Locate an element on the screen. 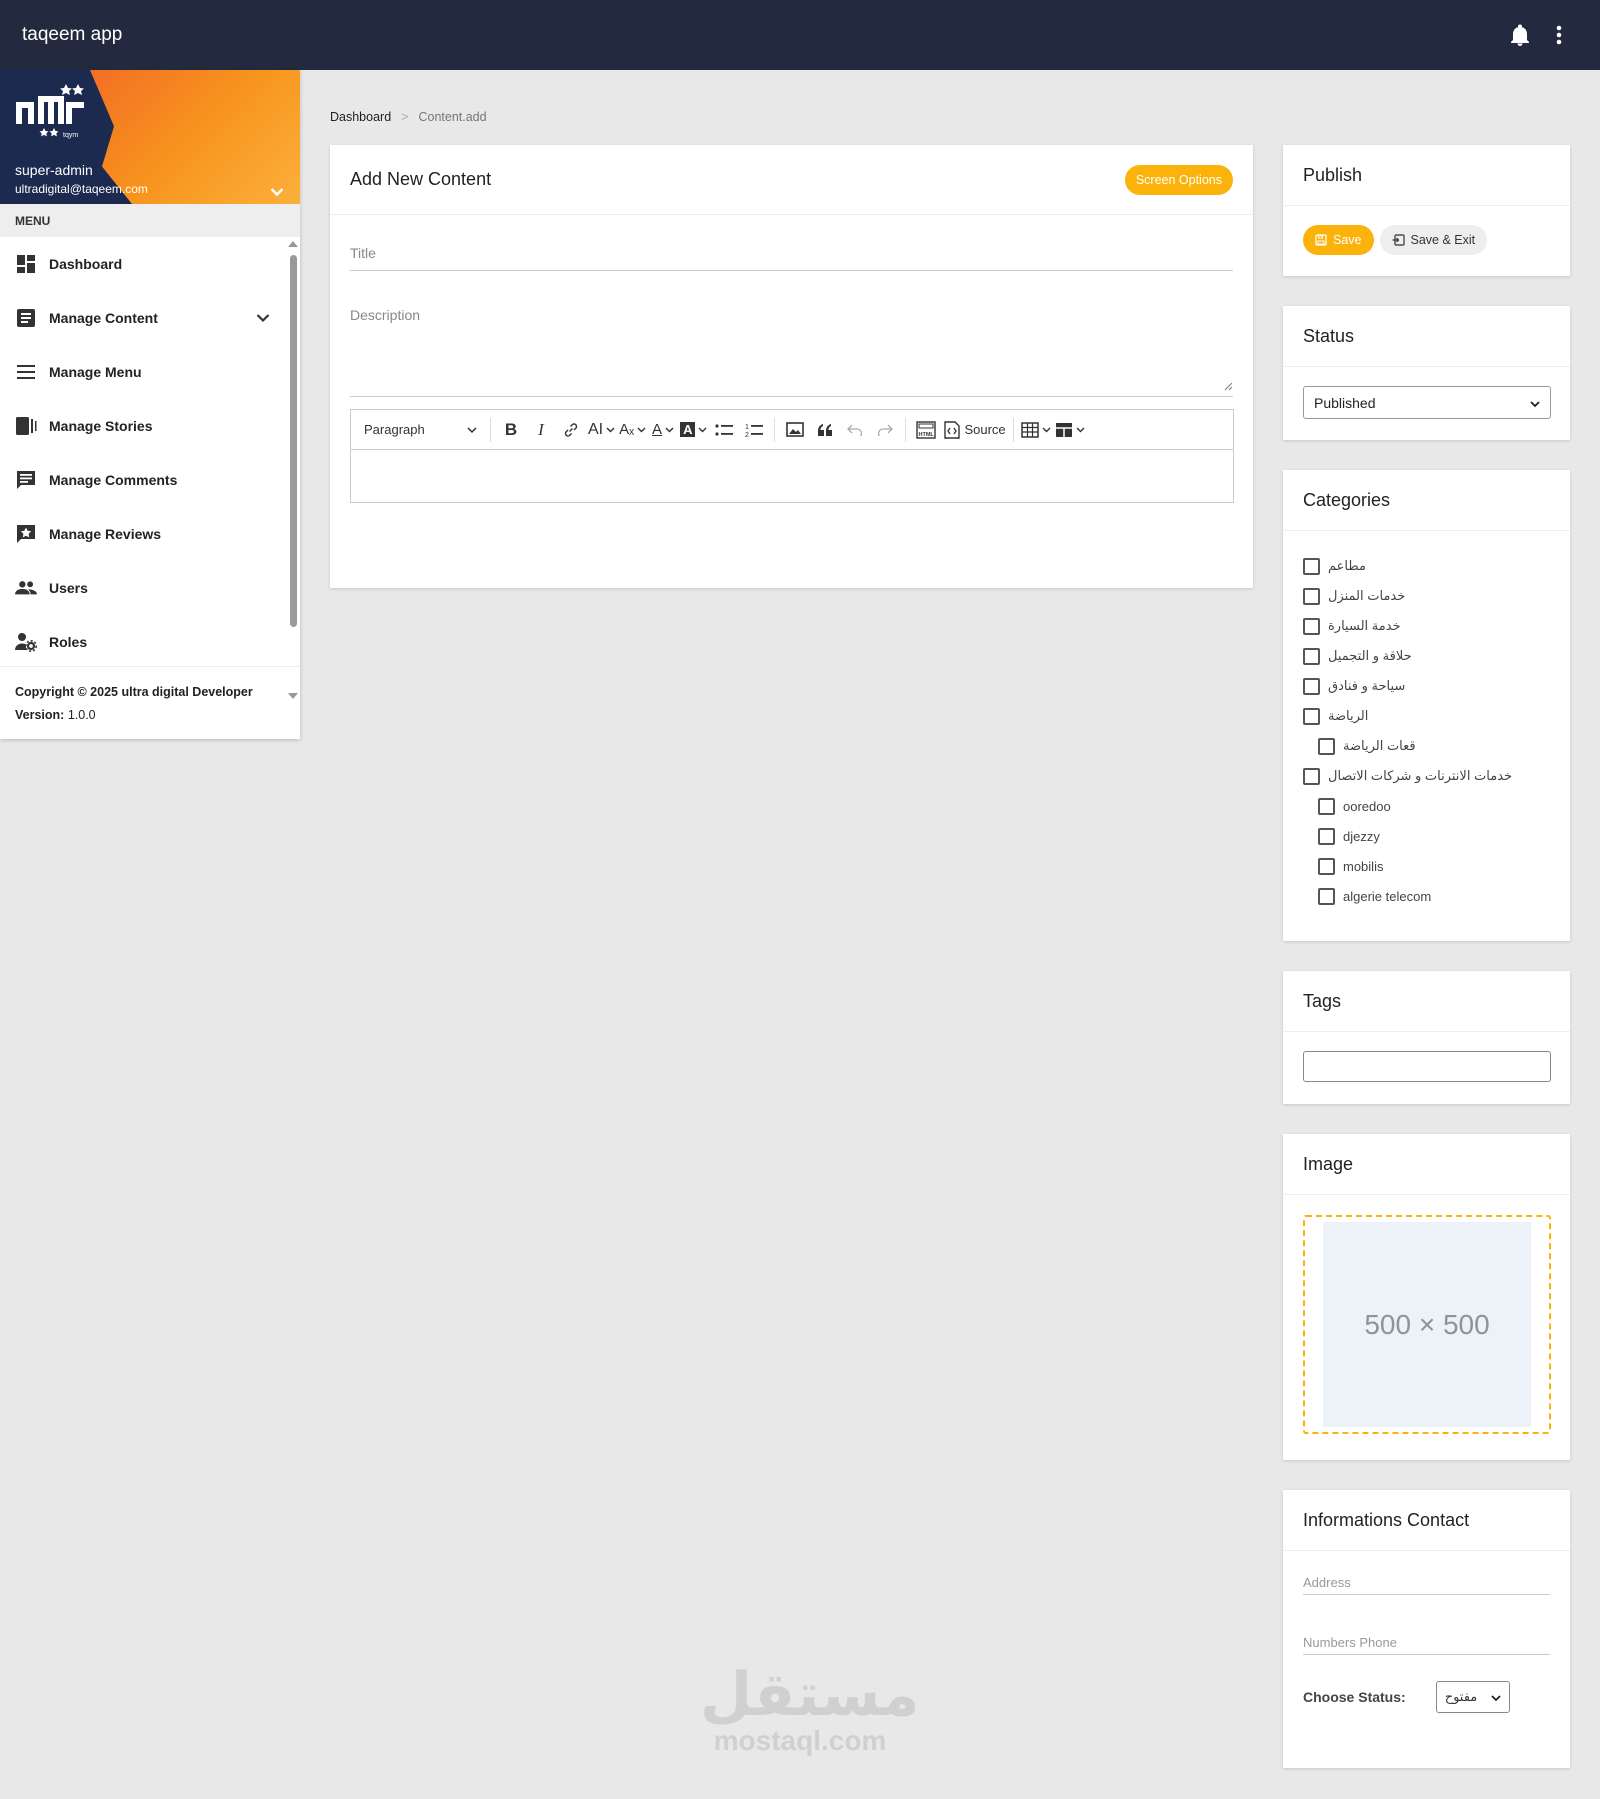 The width and height of the screenshot is (1600, 1799). undo-icon is located at coordinates (855, 430).